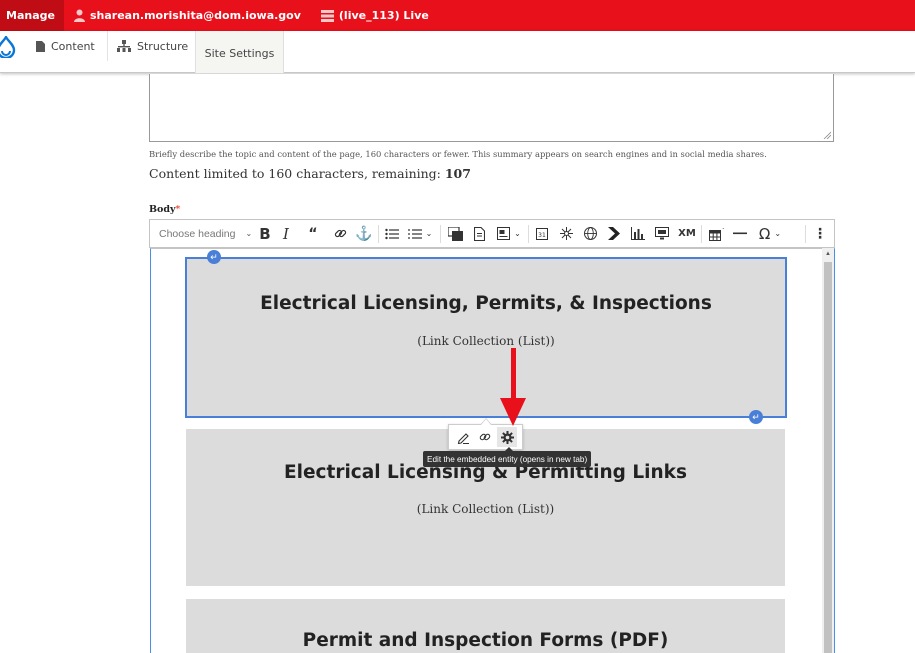 Image resolution: width=915 pixels, height=653 pixels. Describe the element at coordinates (124, 46) in the screenshot. I see `hierarchy-icon` at that location.